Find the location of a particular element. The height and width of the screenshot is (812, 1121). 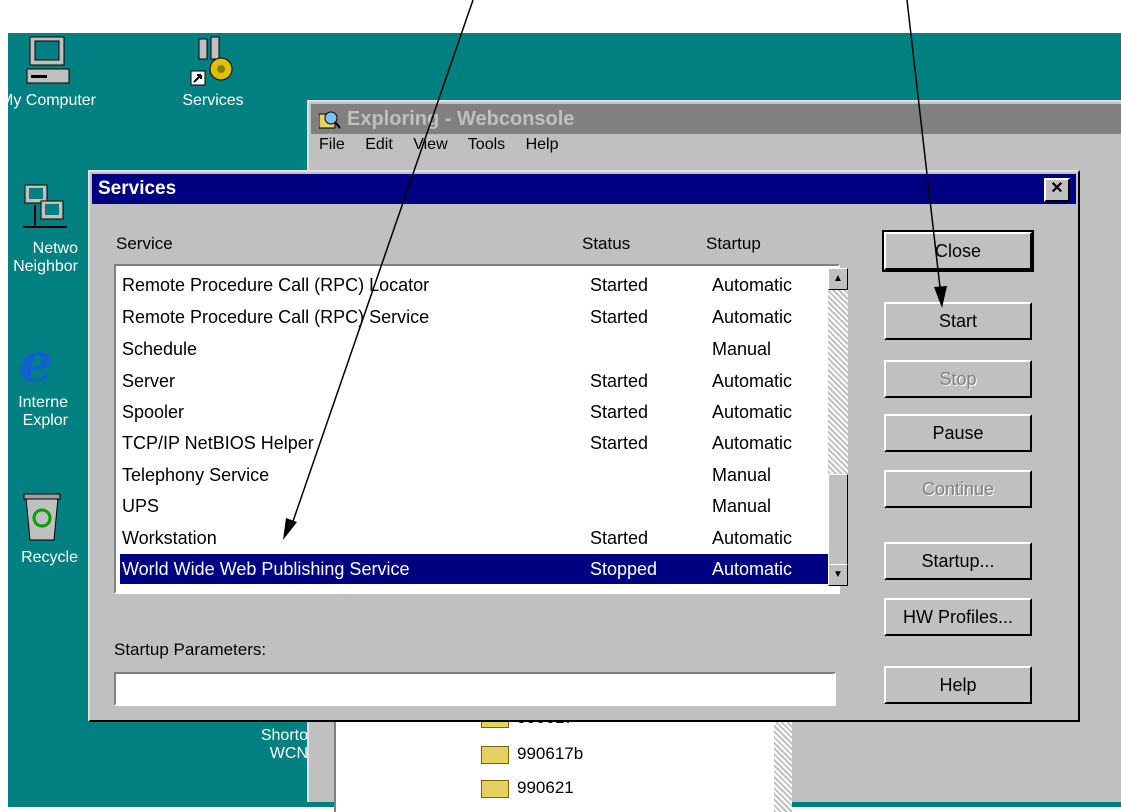

list-item: Schedule Manual is located at coordinates (476, 349).